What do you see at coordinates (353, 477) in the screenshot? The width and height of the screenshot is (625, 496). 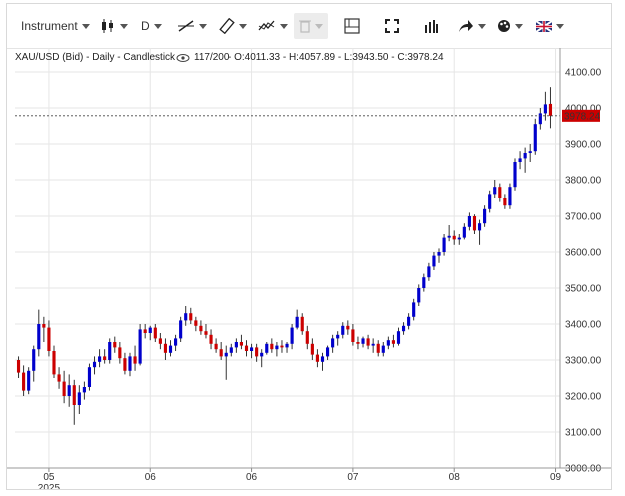 I see `time-tick-label: 07` at bounding box center [353, 477].